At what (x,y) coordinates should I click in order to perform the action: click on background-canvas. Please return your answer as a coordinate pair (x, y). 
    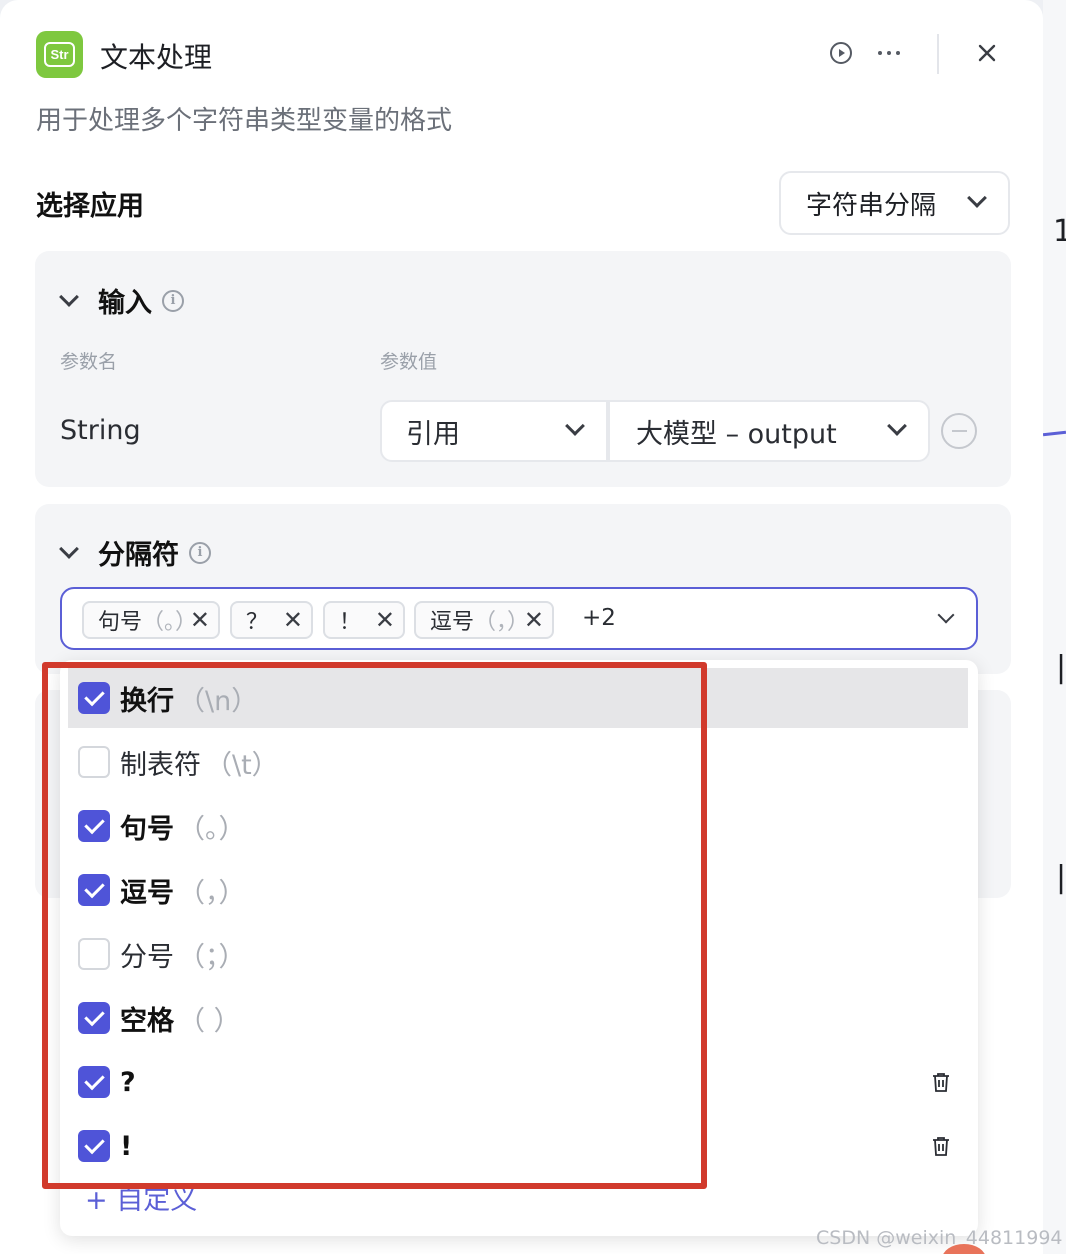
    Looking at the image, I should click on (1054, 627).